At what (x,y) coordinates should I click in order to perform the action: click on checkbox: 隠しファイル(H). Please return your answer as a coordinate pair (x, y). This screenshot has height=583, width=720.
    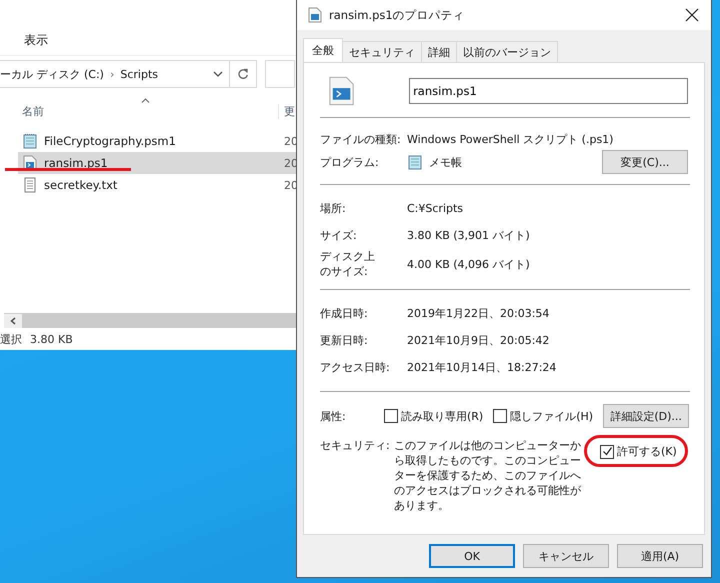
    Looking at the image, I should click on (543, 416).